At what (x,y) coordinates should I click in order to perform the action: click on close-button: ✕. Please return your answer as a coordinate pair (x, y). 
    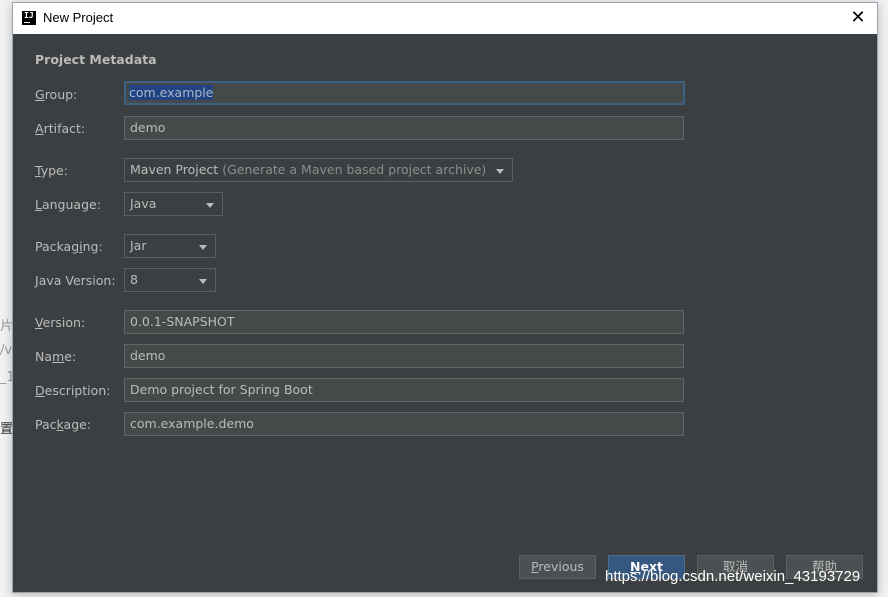
    Looking at the image, I should click on (858, 18).